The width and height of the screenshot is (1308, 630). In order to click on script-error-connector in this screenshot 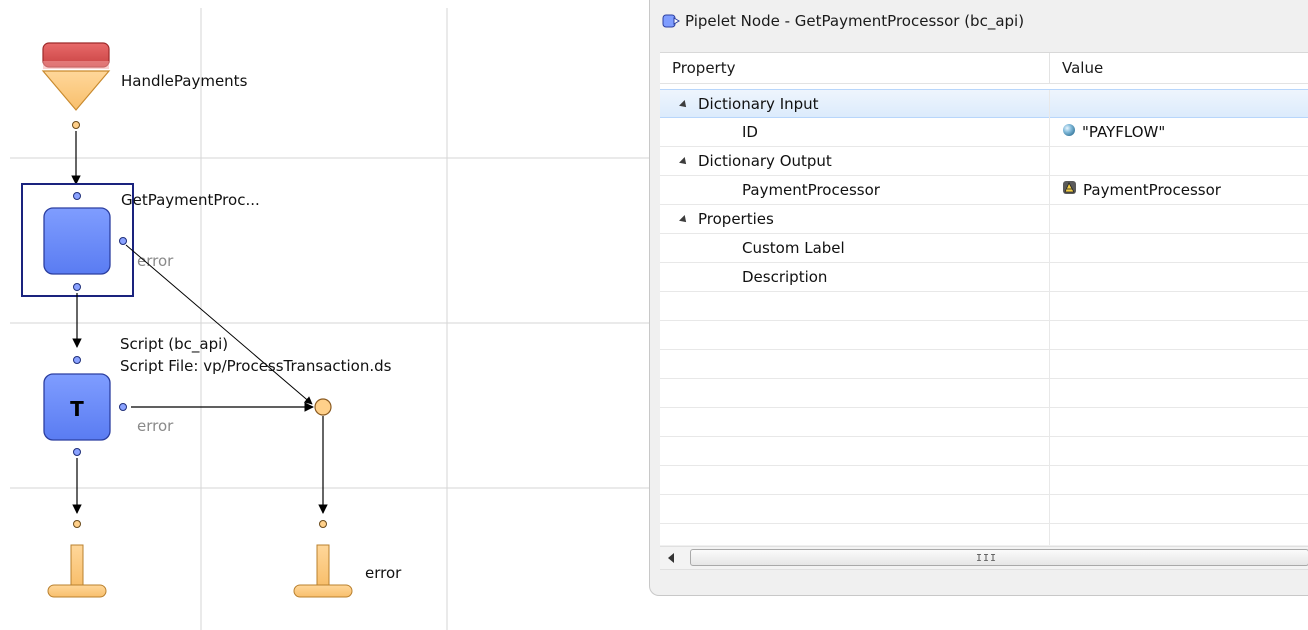, I will do `click(123, 407)`.